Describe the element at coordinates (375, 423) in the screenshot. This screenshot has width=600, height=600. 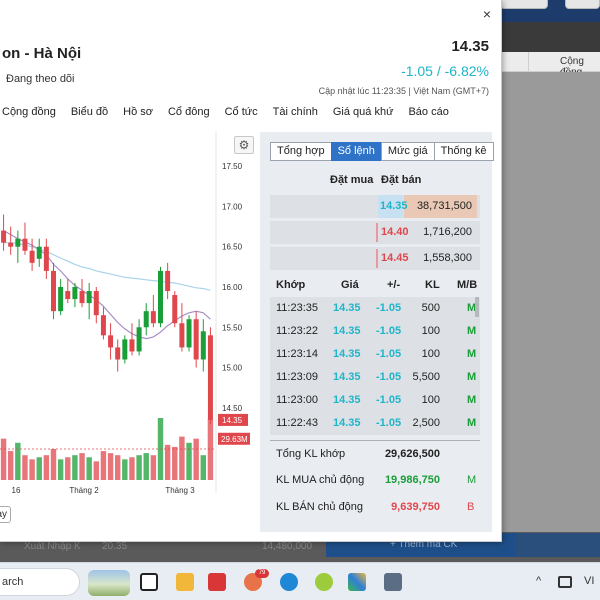
I see `trade-row: 11:22:43 14.35 -1.05 2,500 M` at that location.